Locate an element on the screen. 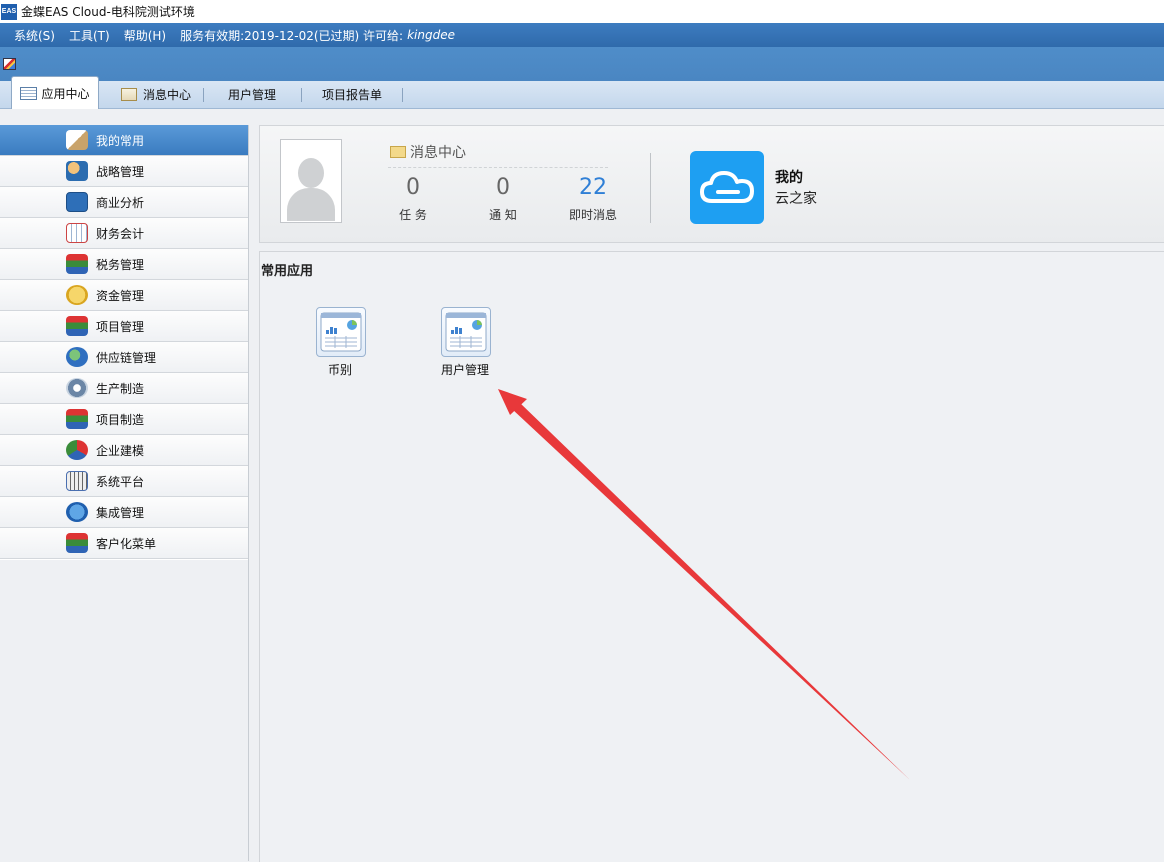 The height and width of the screenshot is (862, 1164). tab-label: 用户管理 is located at coordinates (252, 94).